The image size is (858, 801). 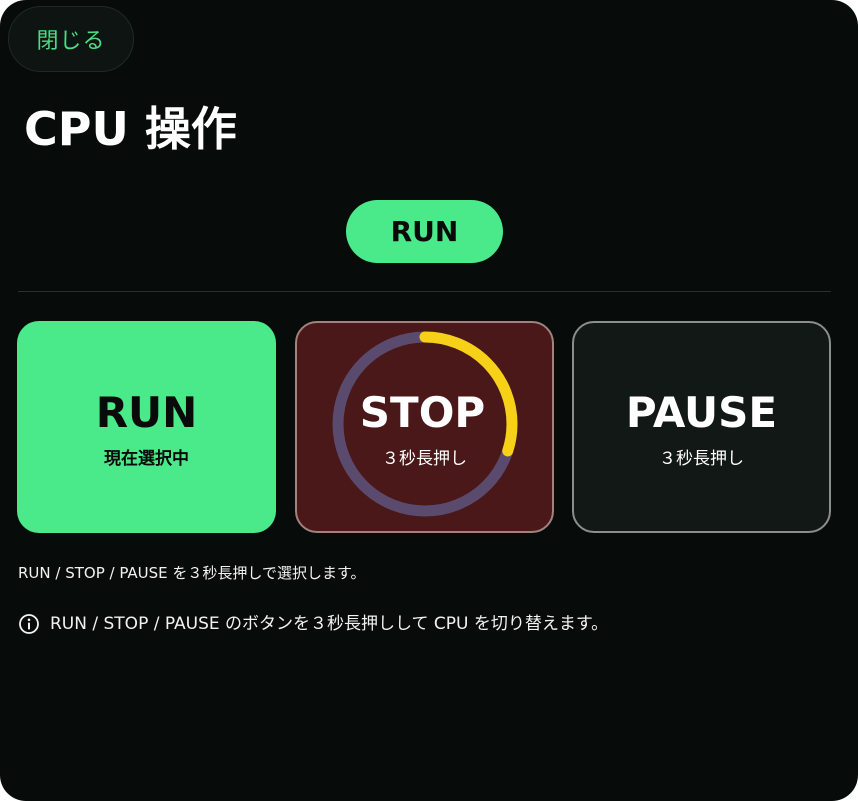 I want to click on stop-mode-button: STOP ３秒長押し, so click(x=424, y=427).